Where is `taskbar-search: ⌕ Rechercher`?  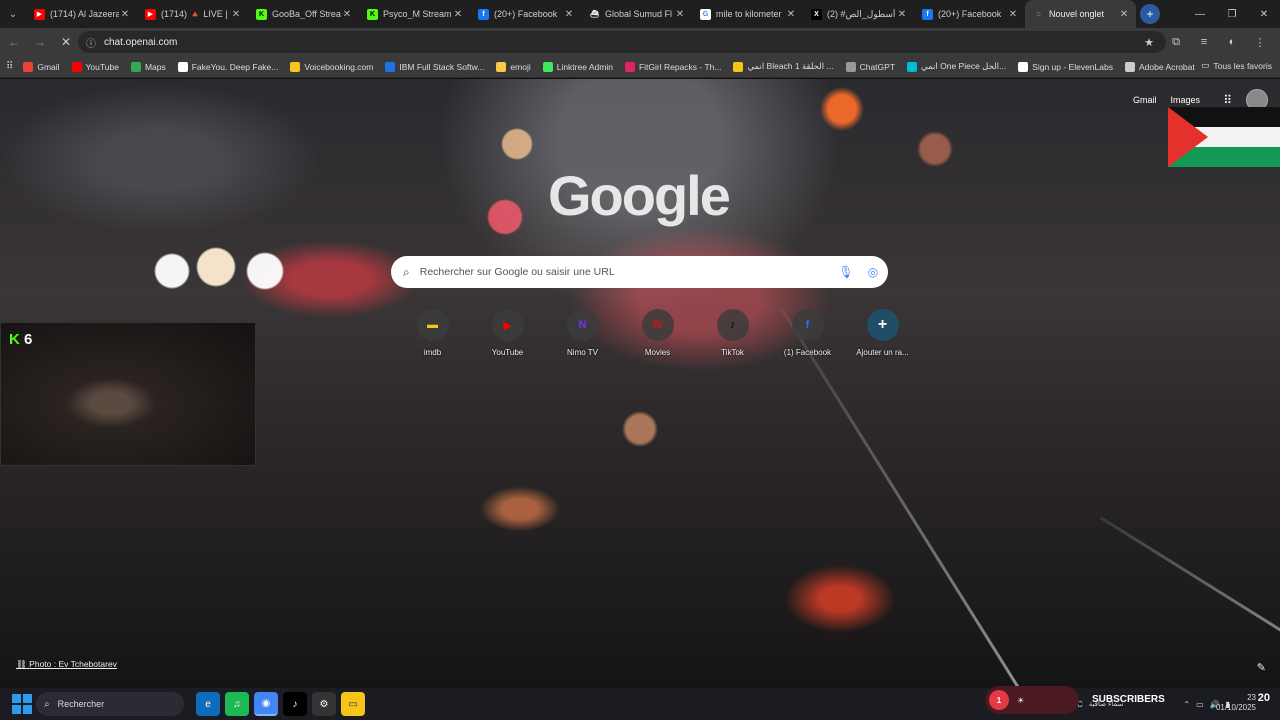 taskbar-search: ⌕ Rechercher is located at coordinates (110, 704).